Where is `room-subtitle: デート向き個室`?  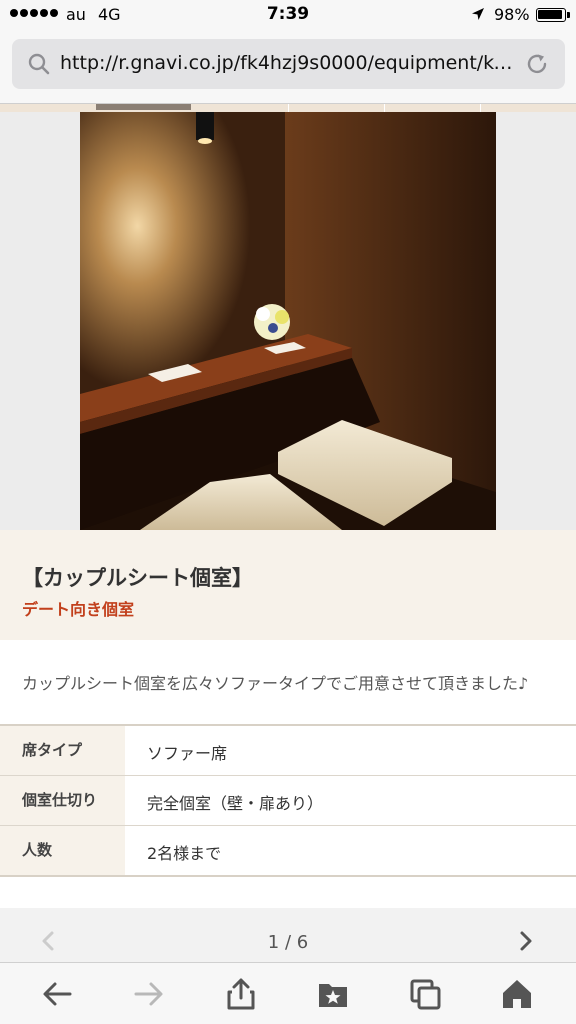 room-subtitle: デート向き個室 is located at coordinates (78, 609).